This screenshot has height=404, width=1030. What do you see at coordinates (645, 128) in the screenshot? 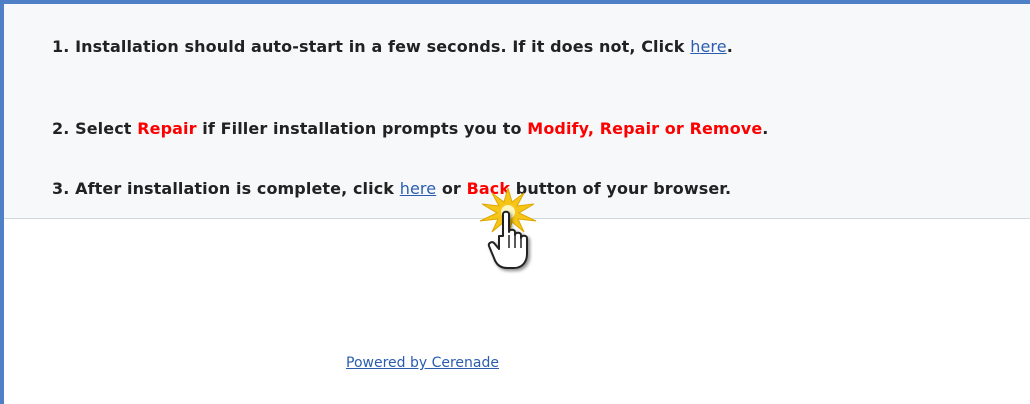
I see `options-highlight: Modify, Repair or Remove` at bounding box center [645, 128].